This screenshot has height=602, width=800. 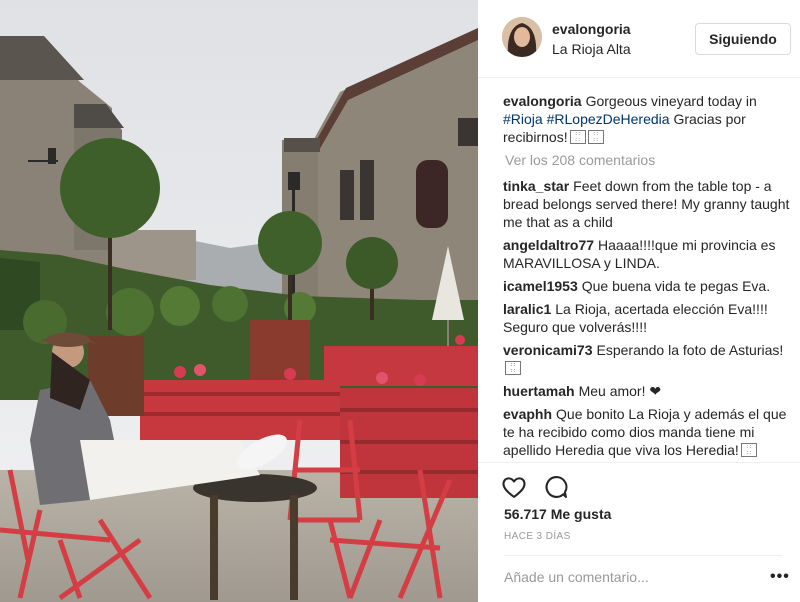 I want to click on comment-text: Meu amor! ❤, so click(x=620, y=391).